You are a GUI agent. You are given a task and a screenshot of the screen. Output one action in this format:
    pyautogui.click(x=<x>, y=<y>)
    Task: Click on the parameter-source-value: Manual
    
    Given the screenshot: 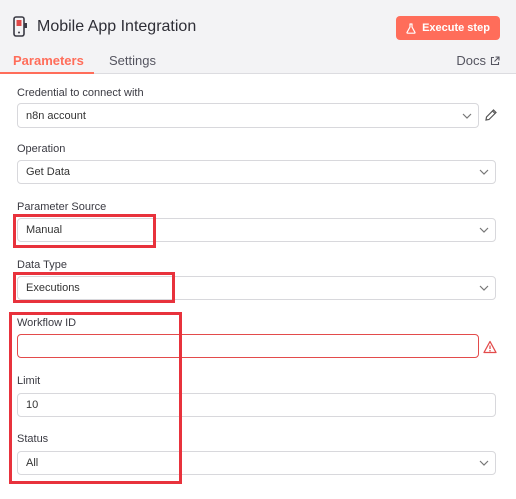 What is the action you would take?
    pyautogui.click(x=44, y=230)
    